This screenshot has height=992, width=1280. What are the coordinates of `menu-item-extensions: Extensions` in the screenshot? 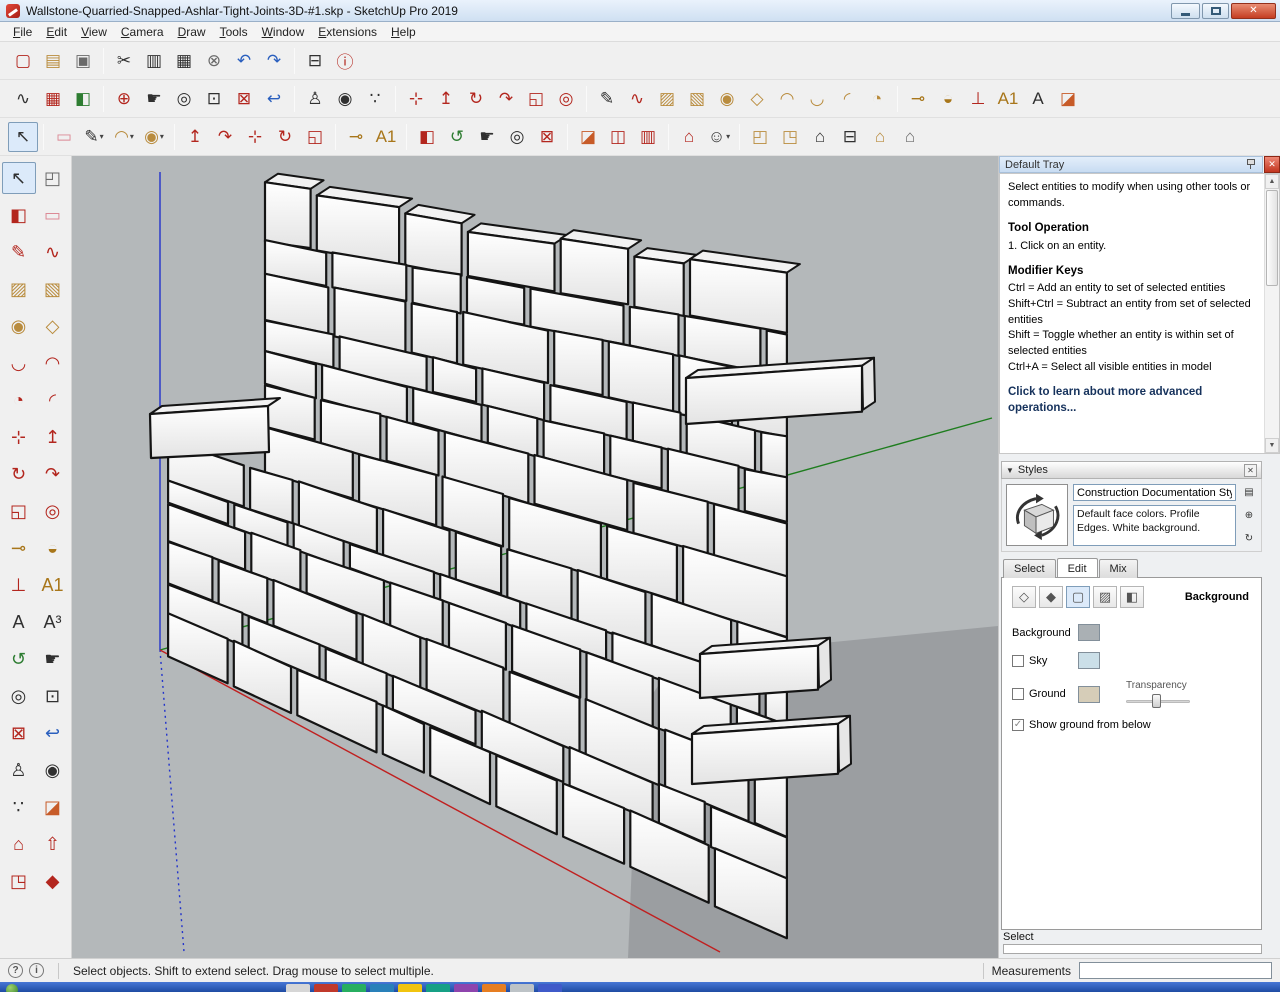 It's located at (347, 32).